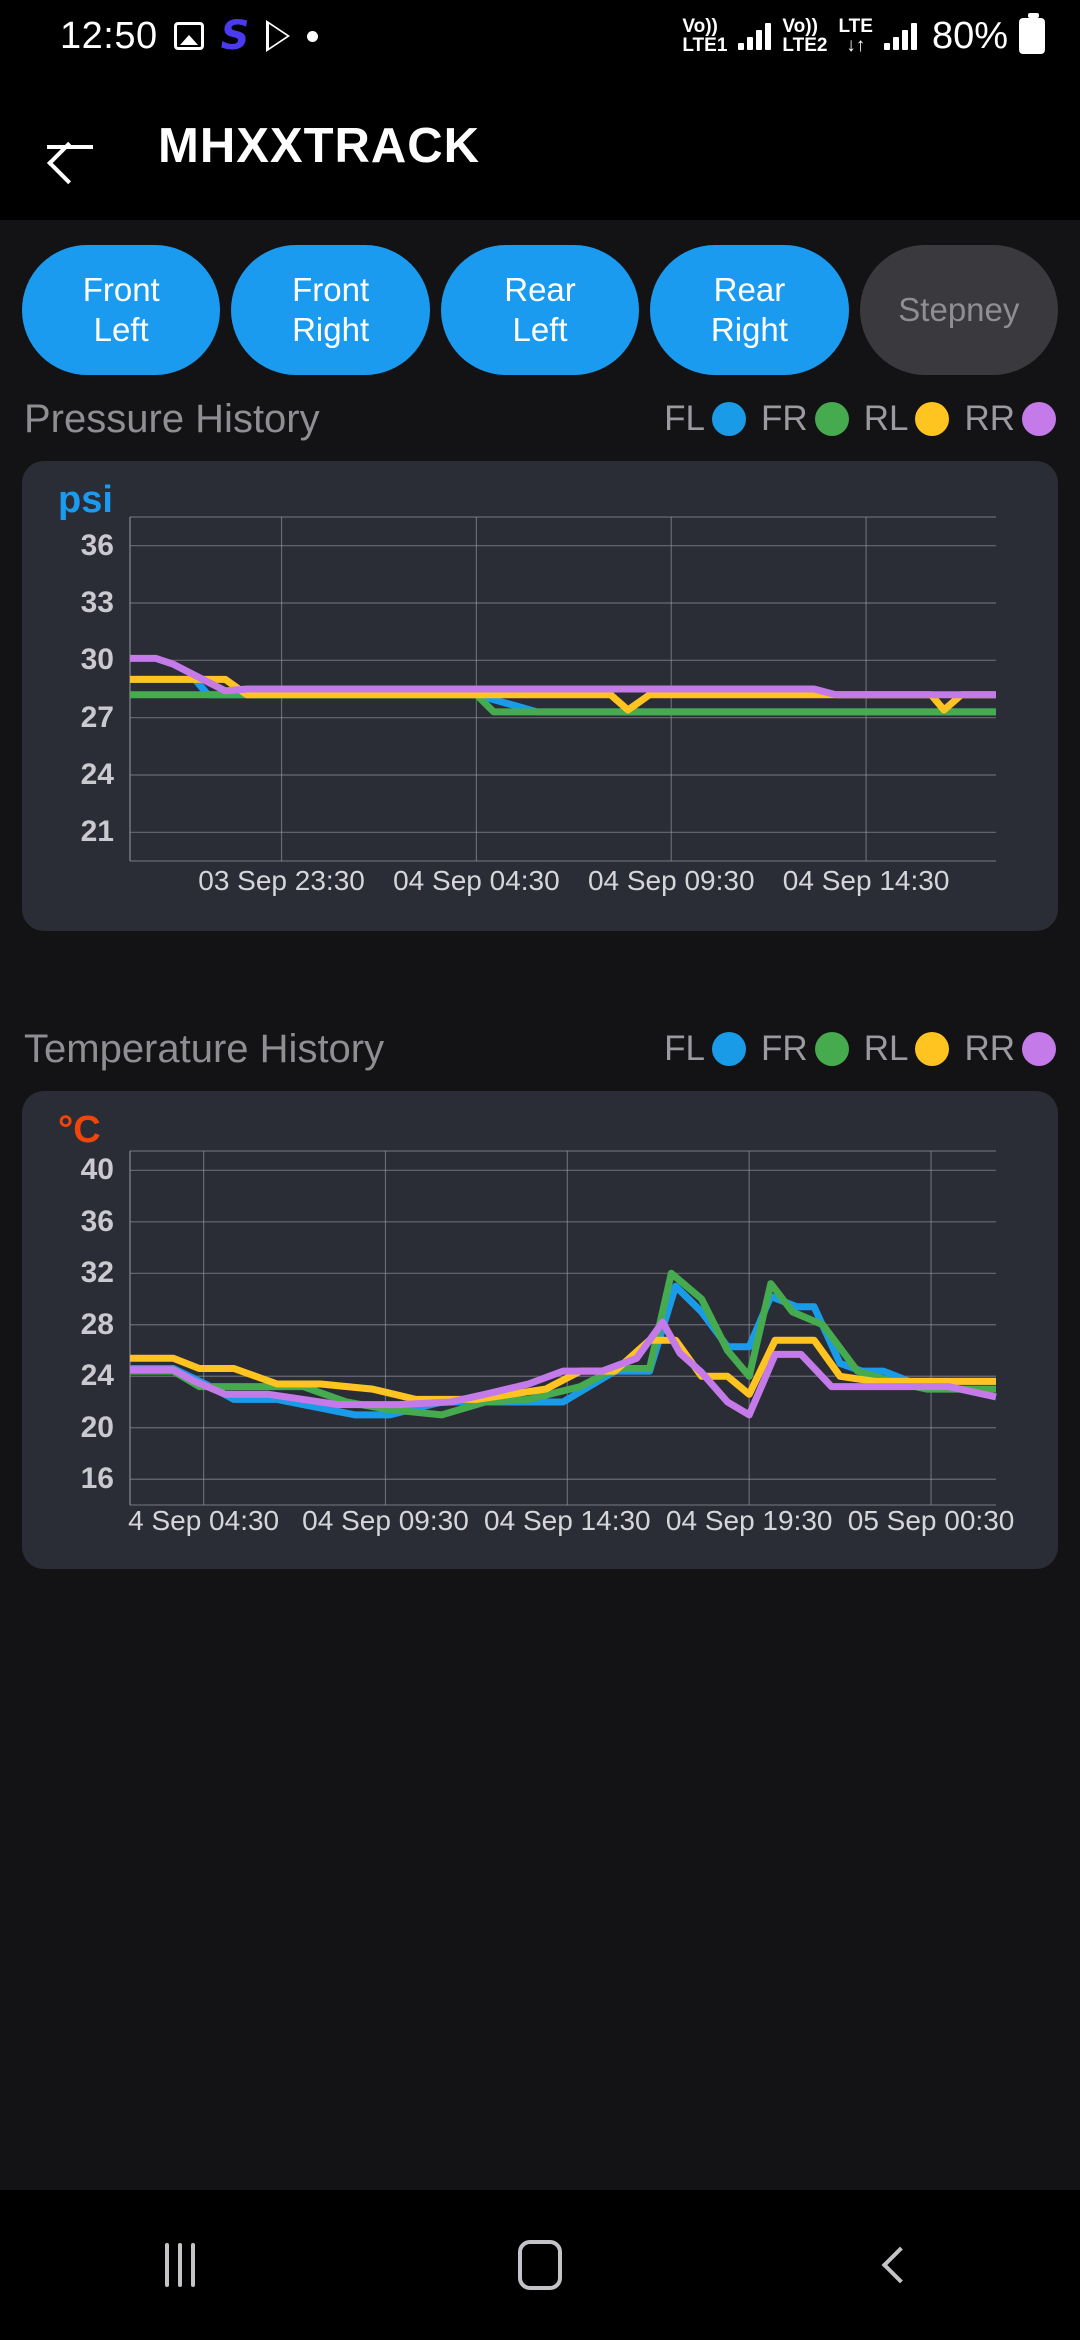 The height and width of the screenshot is (2340, 1080). Describe the element at coordinates (97, 1479) in the screenshot. I see `y-tick-label: 16` at that location.